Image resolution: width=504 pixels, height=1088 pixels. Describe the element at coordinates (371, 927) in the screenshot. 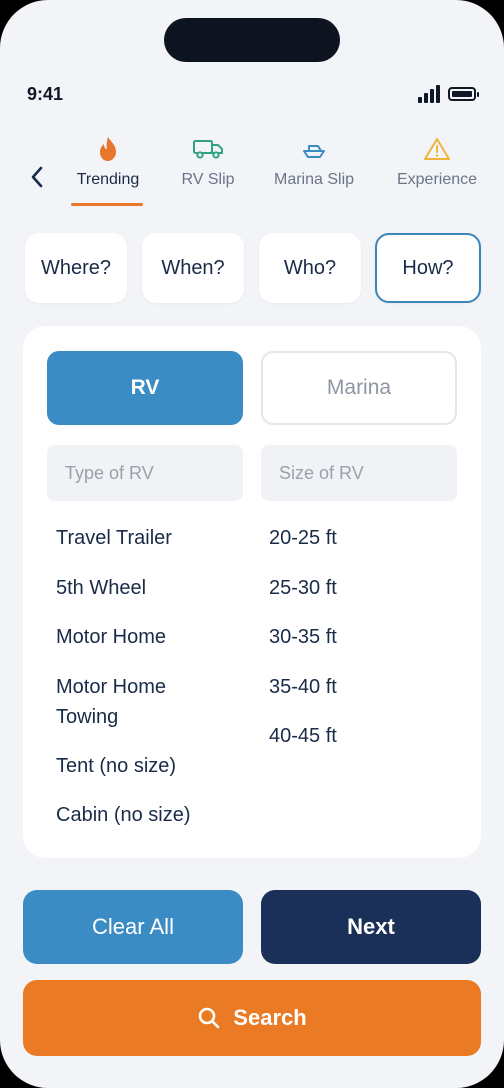

I see `next-button: Next` at that location.